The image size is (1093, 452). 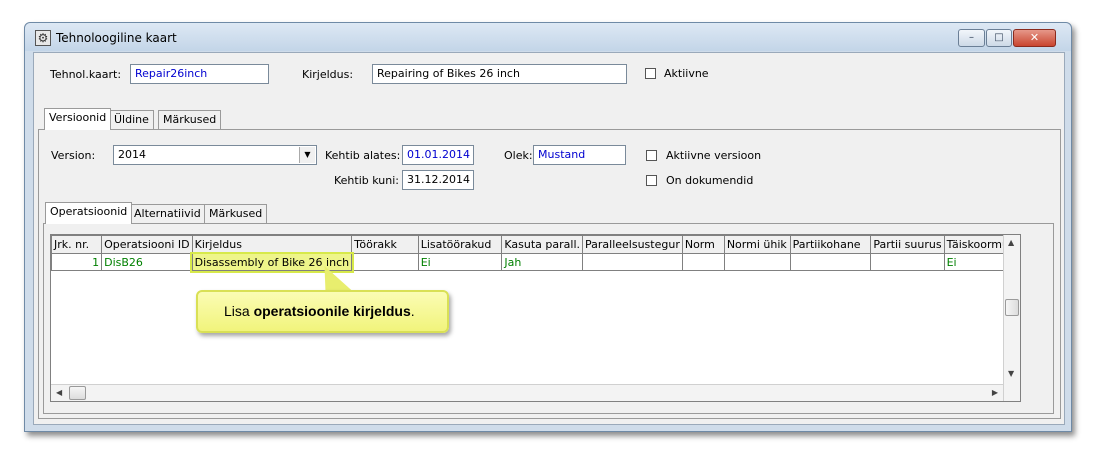 I want to click on column-header-kirjeldus: Kirjeldus, so click(x=272, y=244).